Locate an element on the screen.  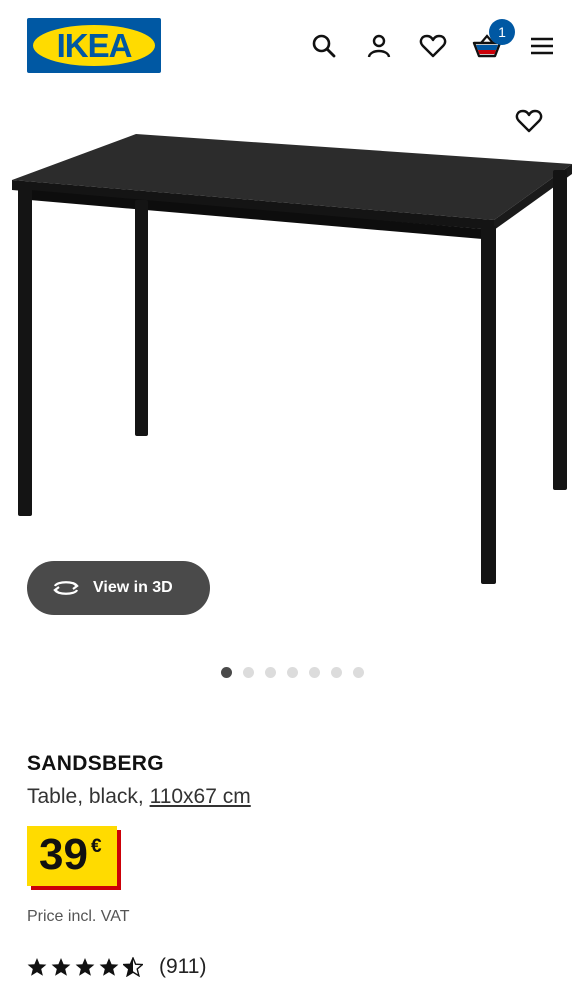
price-tag: 39 € is located at coordinates (72, 856).